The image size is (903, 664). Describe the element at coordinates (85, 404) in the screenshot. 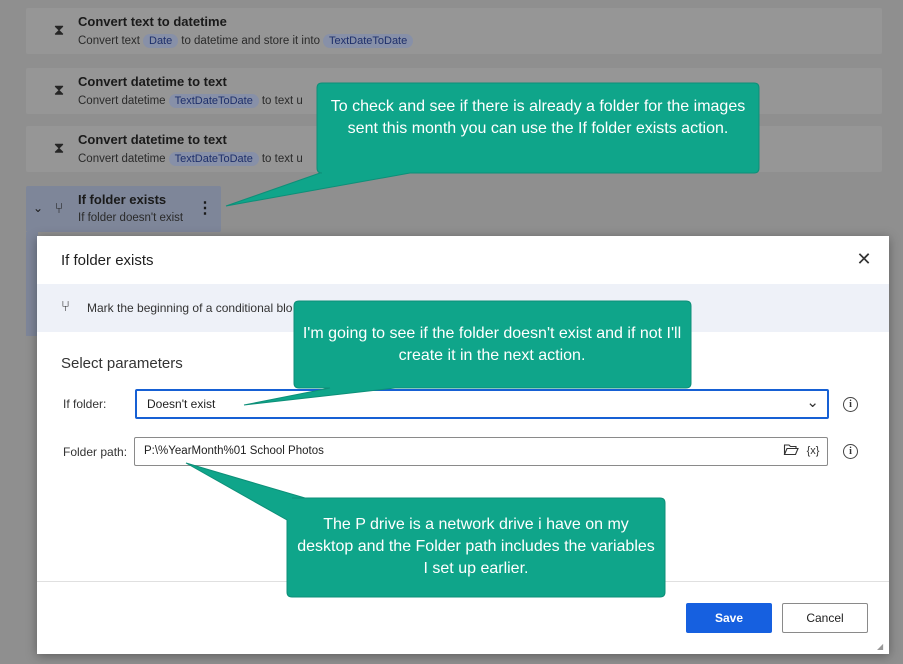

I see `if-folder-label: If folder:` at that location.